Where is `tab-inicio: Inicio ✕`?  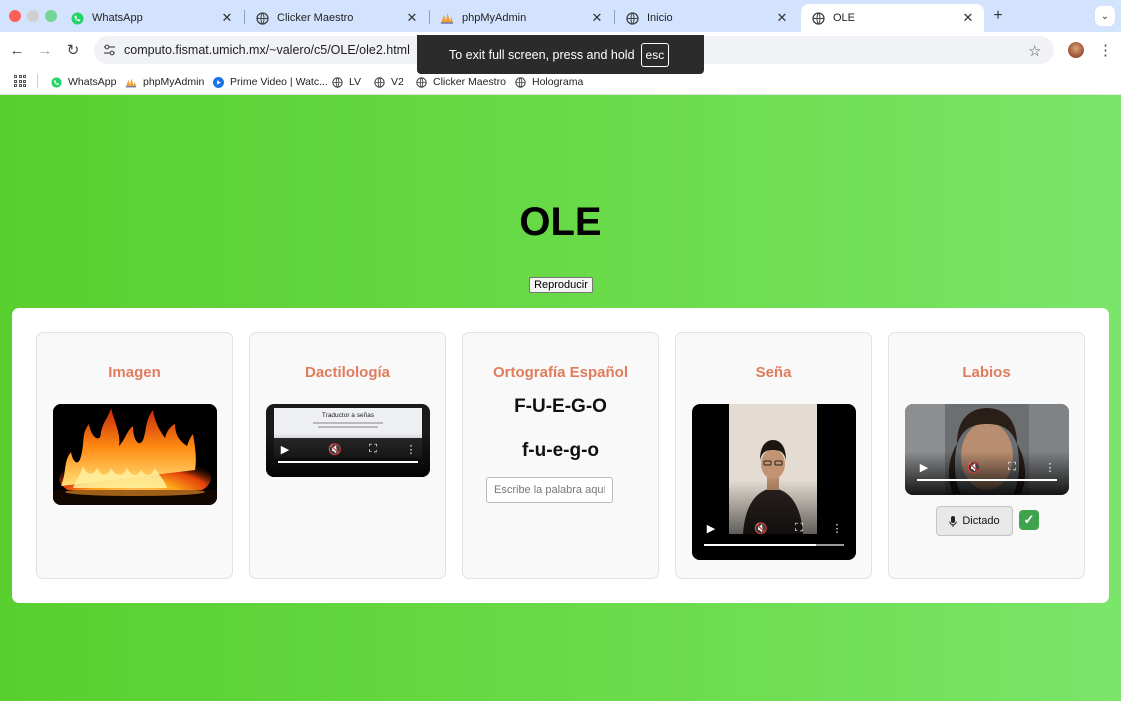
tab-inicio: Inicio ✕ is located at coordinates (706, 18).